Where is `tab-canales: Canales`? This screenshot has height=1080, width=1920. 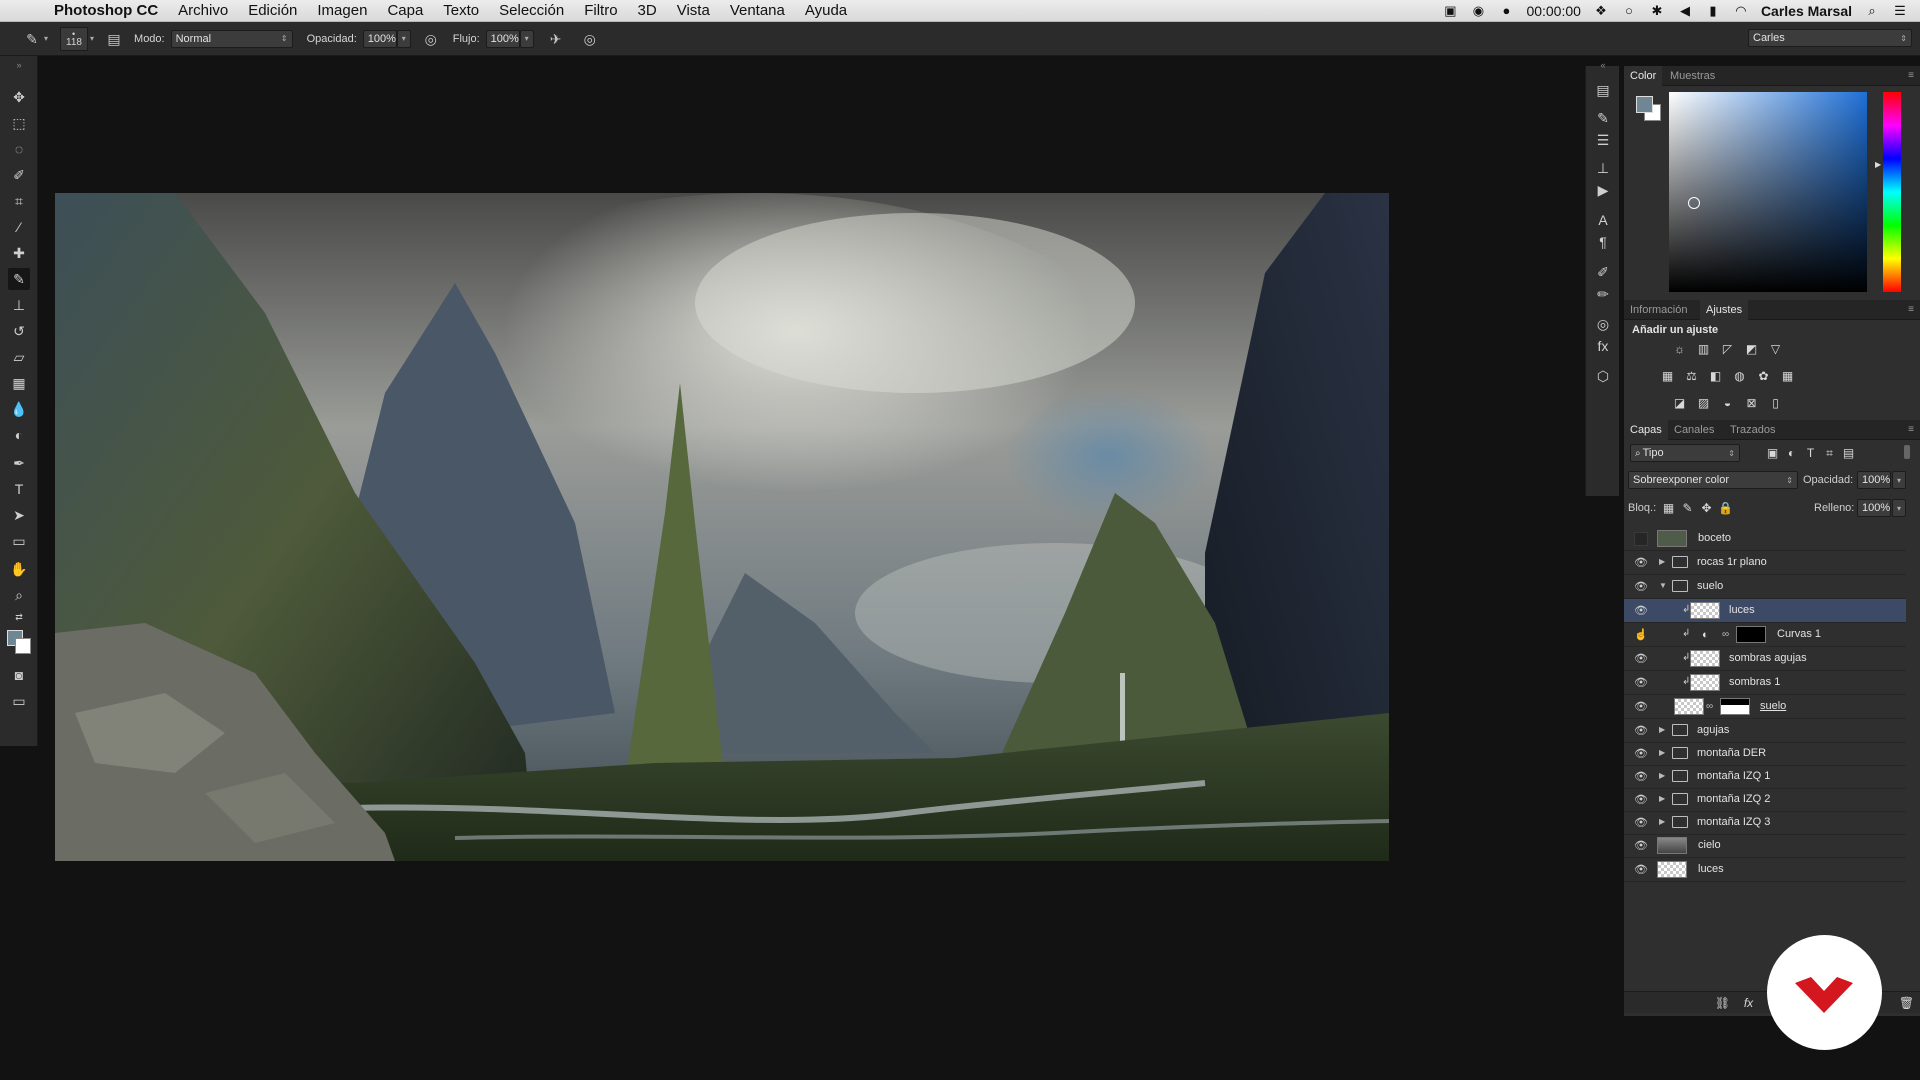
tab-canales: Canales is located at coordinates (1694, 430).